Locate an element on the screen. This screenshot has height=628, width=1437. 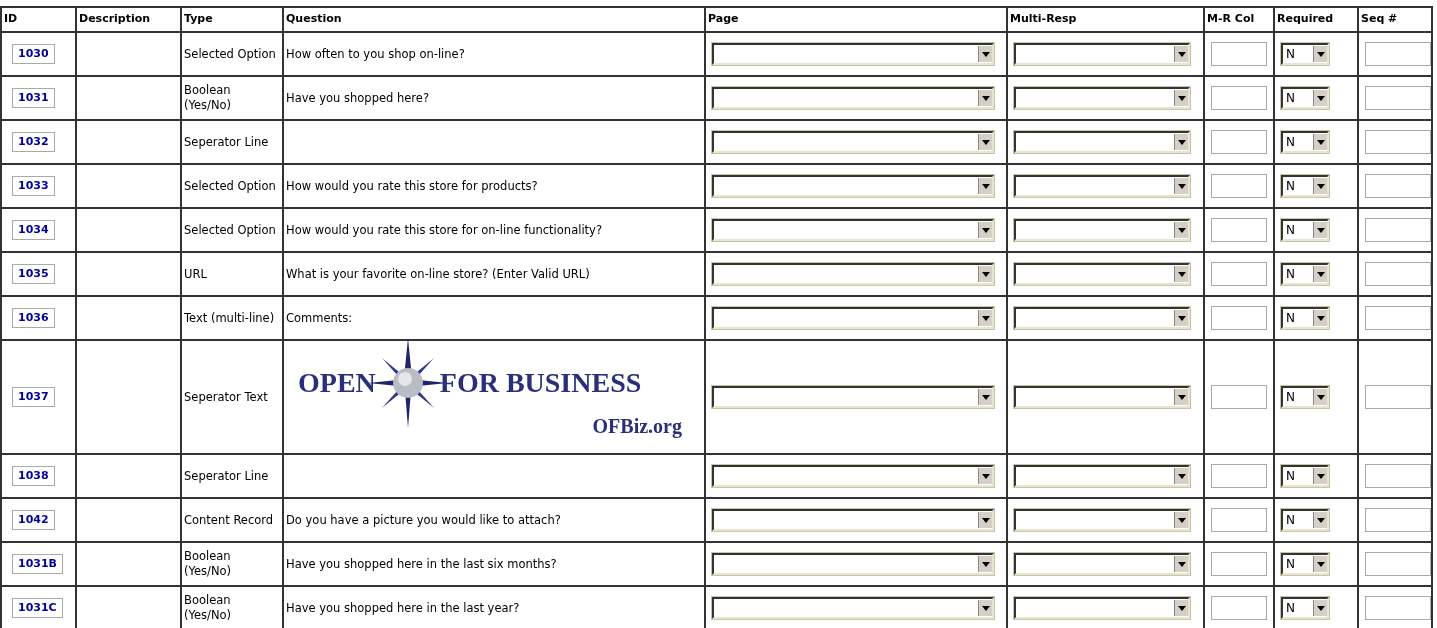
column-header: Question is located at coordinates (494, 19).